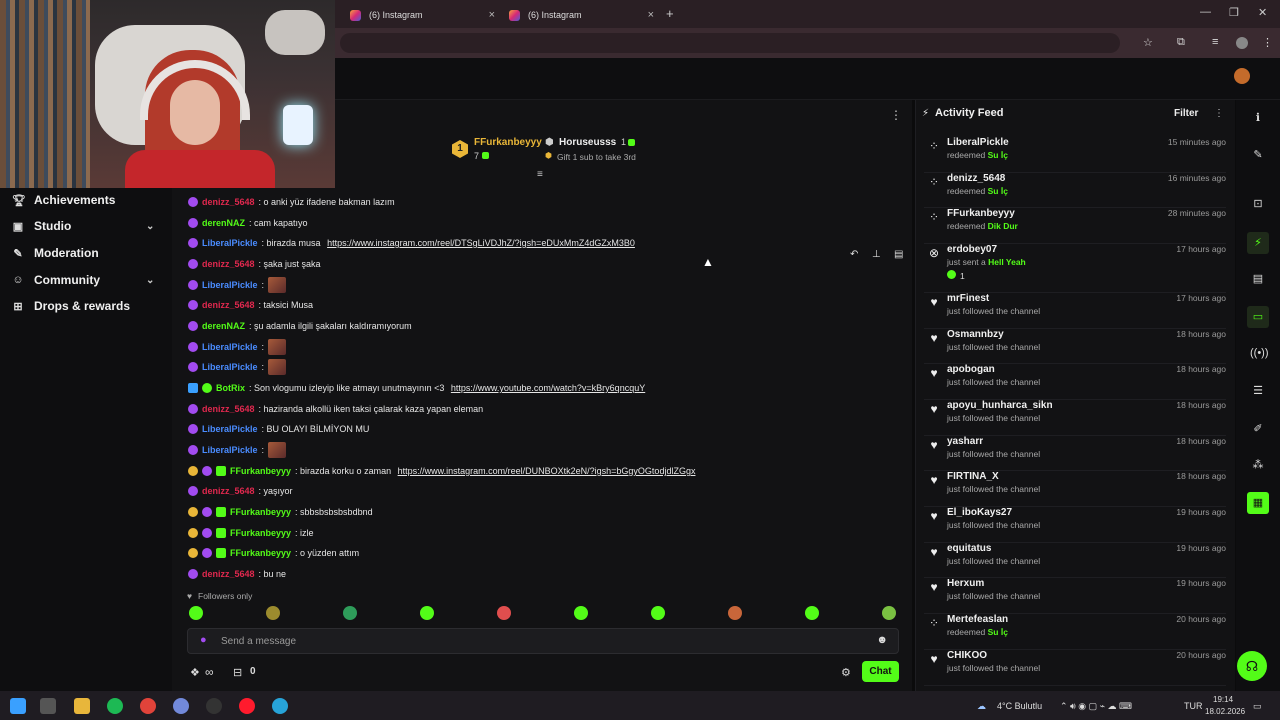 The height and width of the screenshot is (720, 1280). Describe the element at coordinates (1075, 190) in the screenshot. I see `activity-item: ⁘ denizz_5648 redeemed Su İç 16 minutes ago` at that location.